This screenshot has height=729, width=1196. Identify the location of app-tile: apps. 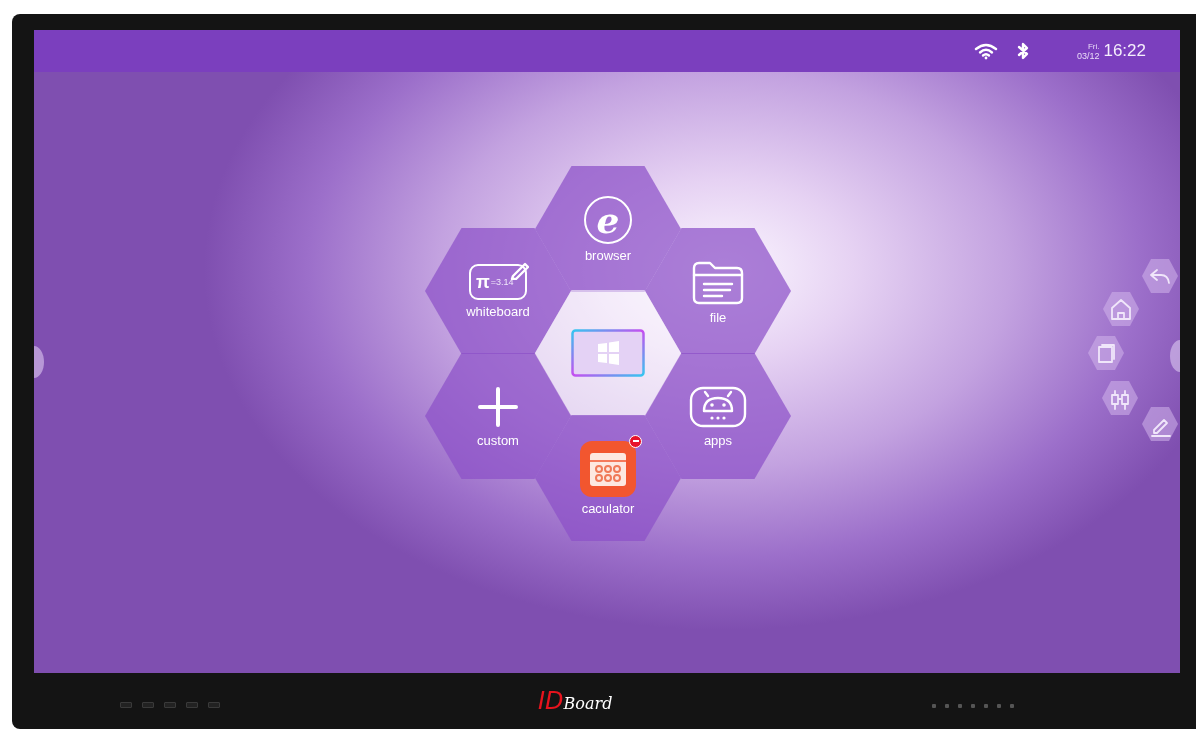
(718, 416).